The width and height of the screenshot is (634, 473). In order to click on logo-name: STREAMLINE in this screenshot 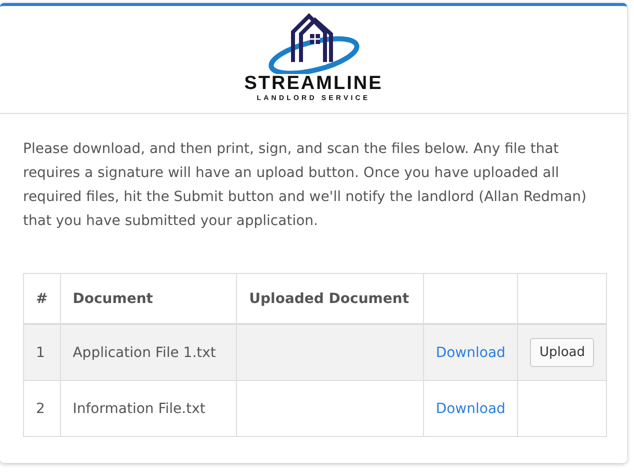, I will do `click(313, 84)`.